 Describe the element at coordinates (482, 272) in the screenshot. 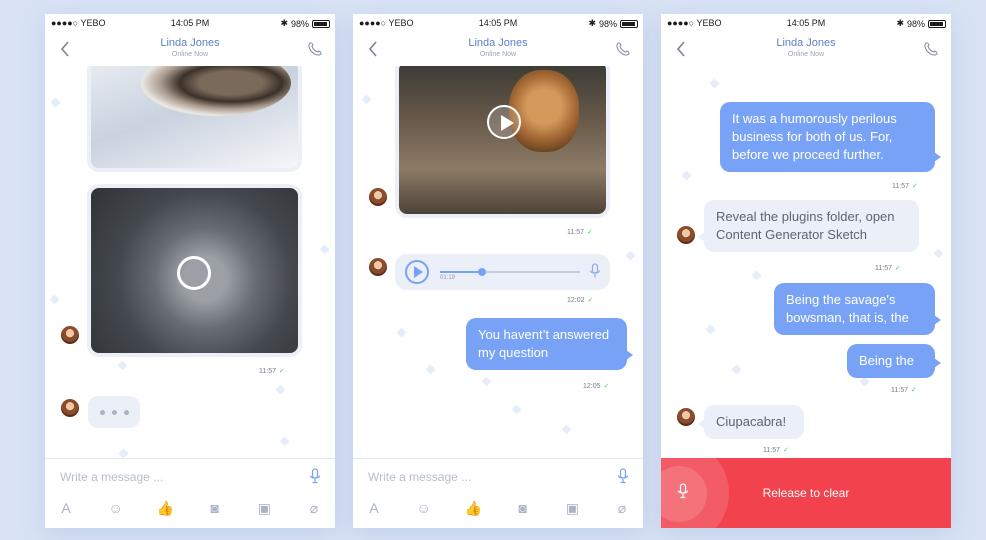

I see `audio-progress-knob` at that location.